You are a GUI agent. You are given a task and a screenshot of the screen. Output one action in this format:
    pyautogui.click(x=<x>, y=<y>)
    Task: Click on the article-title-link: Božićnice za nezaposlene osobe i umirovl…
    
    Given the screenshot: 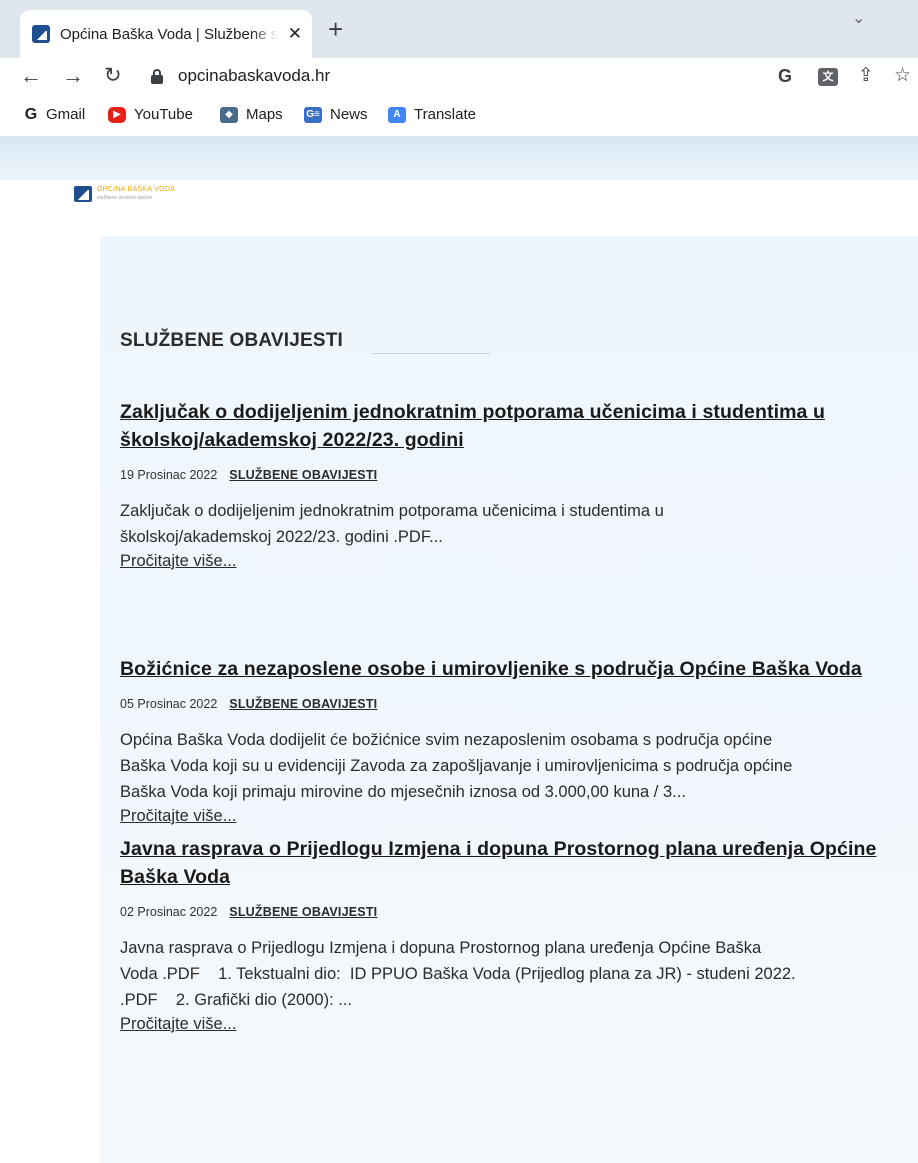 What is the action you would take?
    pyautogui.click(x=518, y=669)
    